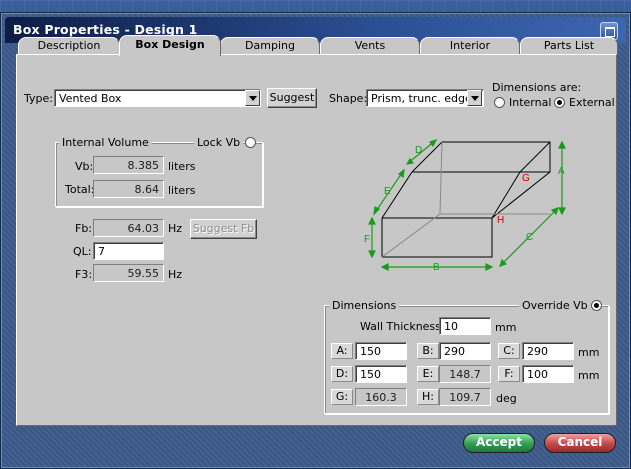 The width and height of the screenshot is (631, 469). I want to click on dim-h-cell-label: H:, so click(428, 397).